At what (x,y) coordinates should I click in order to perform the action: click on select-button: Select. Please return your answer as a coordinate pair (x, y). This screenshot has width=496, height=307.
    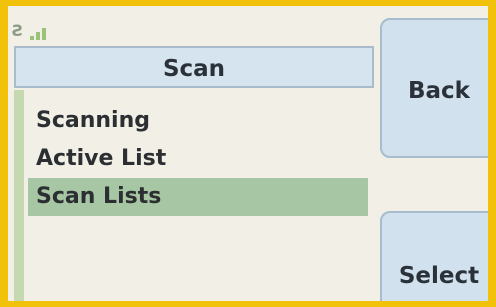
    Looking at the image, I should click on (434, 256).